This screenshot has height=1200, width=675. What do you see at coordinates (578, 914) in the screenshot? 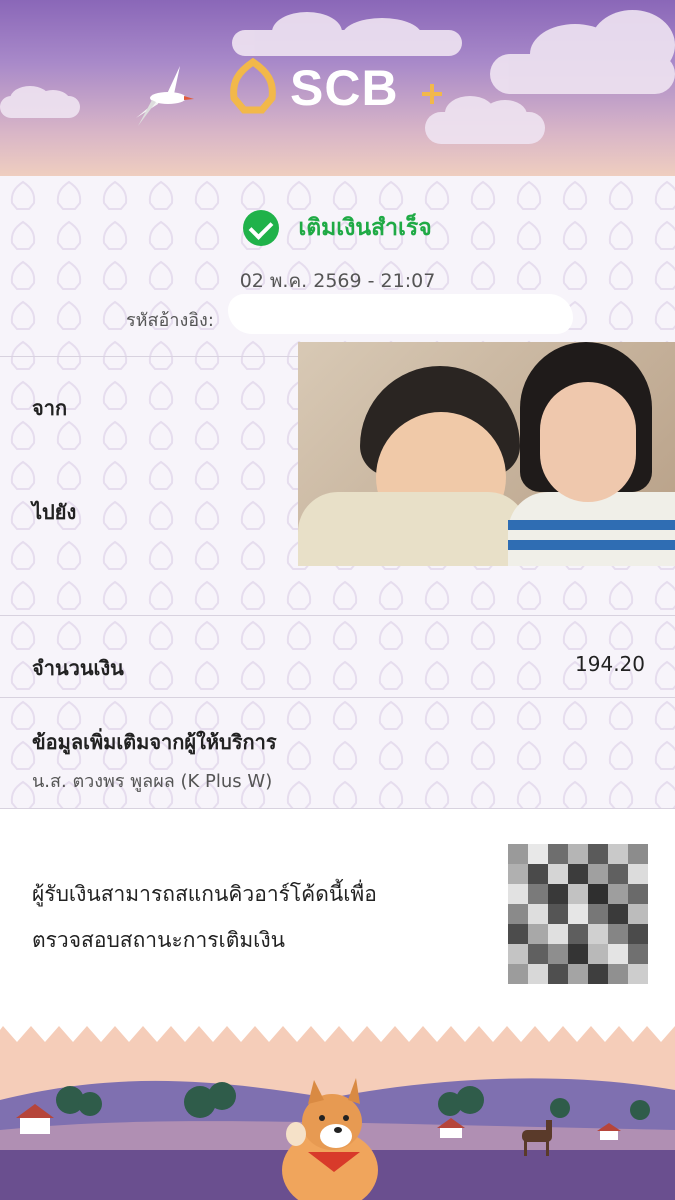
I see `qr-code` at bounding box center [578, 914].